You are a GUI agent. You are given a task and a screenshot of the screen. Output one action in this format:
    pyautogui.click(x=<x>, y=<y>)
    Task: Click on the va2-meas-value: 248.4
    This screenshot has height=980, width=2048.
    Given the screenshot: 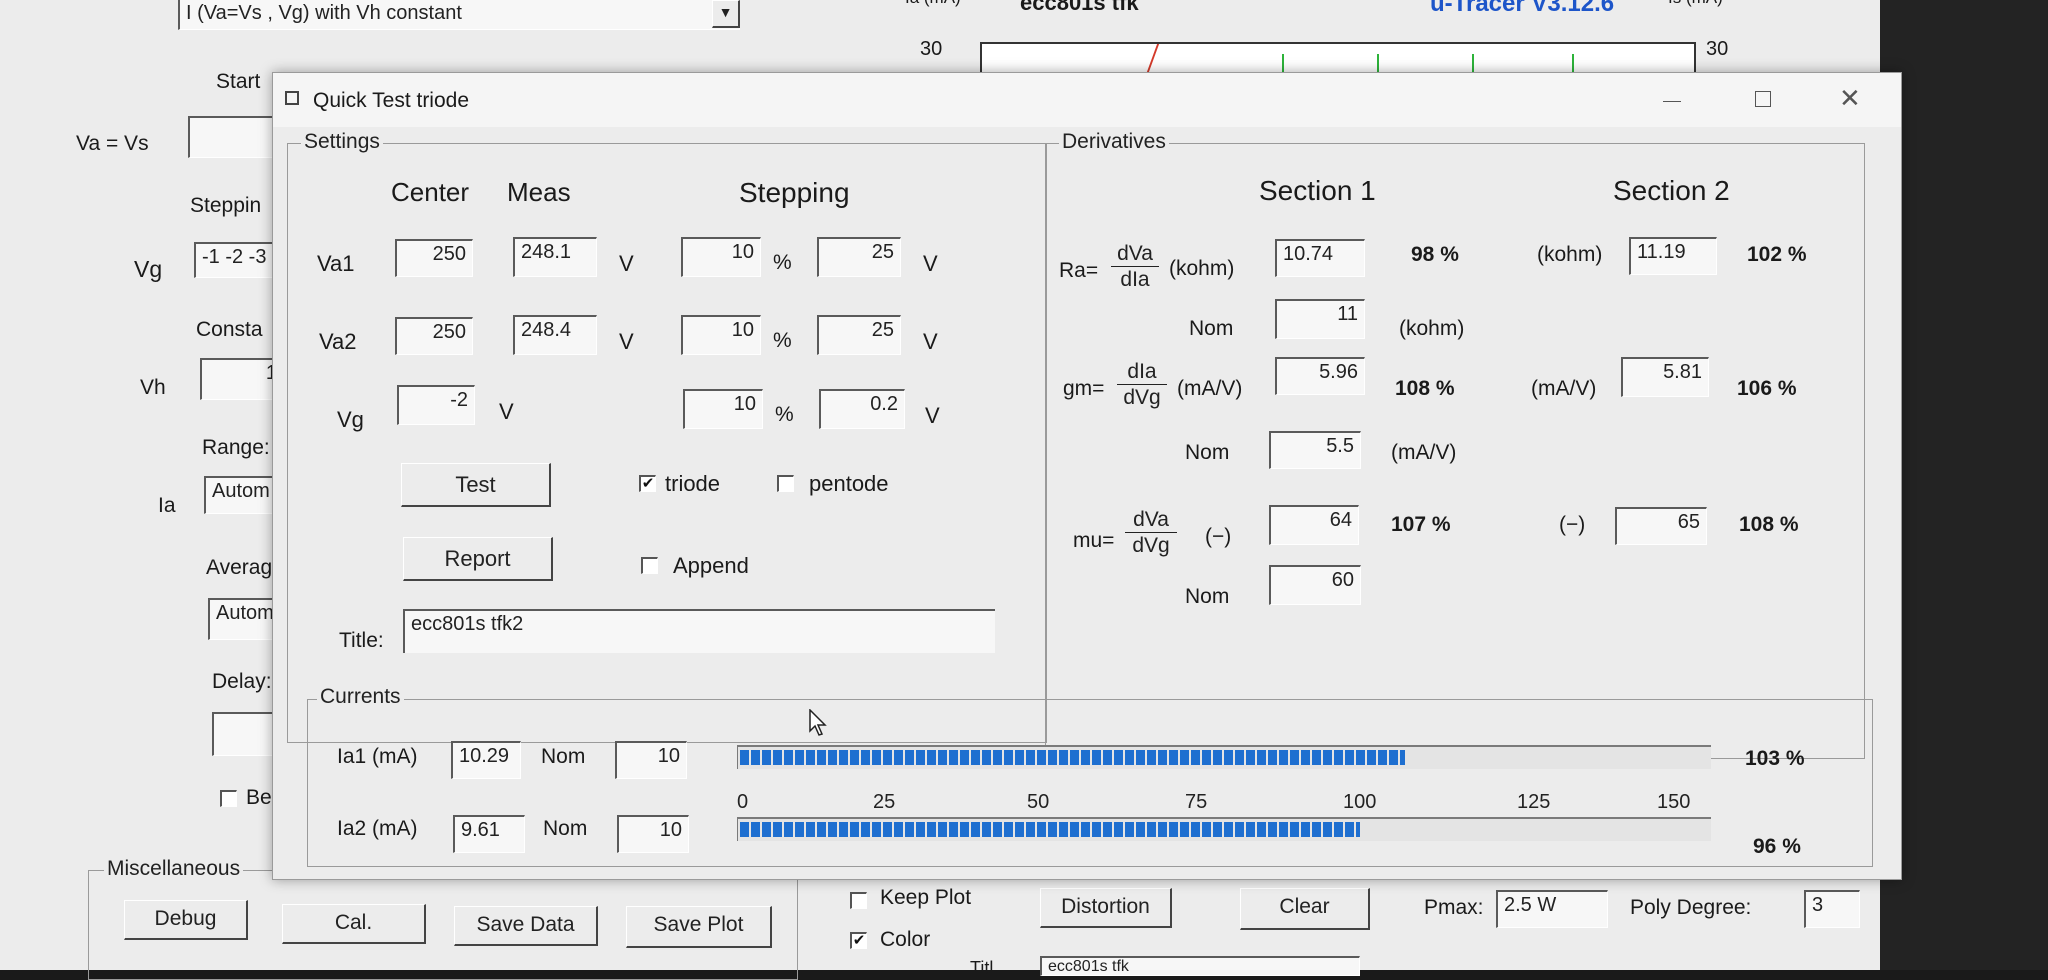 What is the action you would take?
    pyautogui.click(x=555, y=335)
    